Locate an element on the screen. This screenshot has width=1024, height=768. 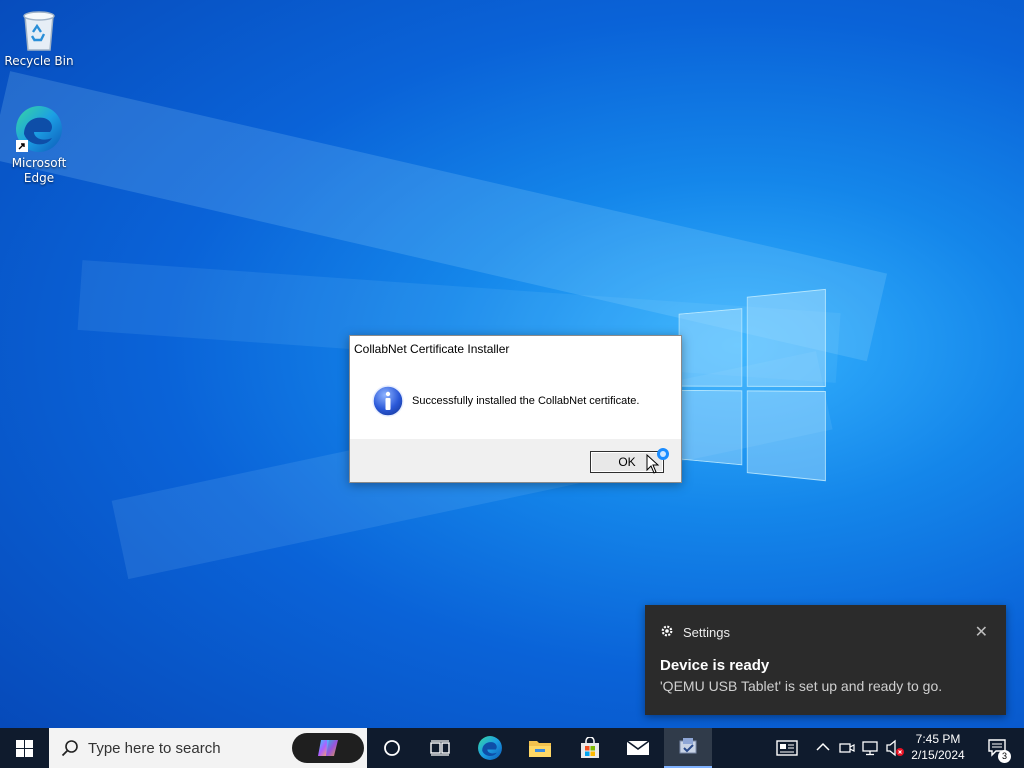
dialog-footer: OK is located at coordinates (515, 460).